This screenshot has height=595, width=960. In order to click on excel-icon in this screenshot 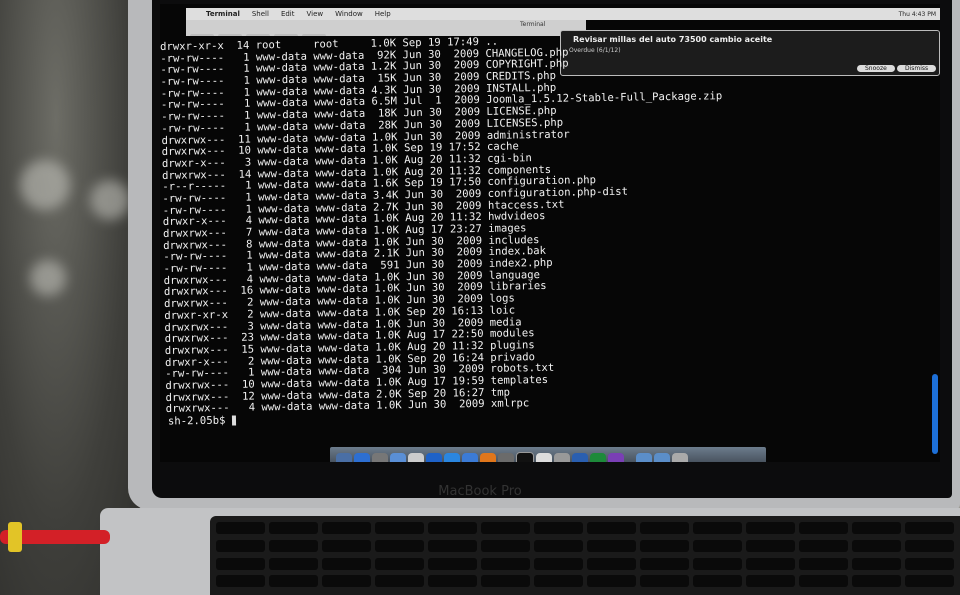, I will do `click(598, 457)`.